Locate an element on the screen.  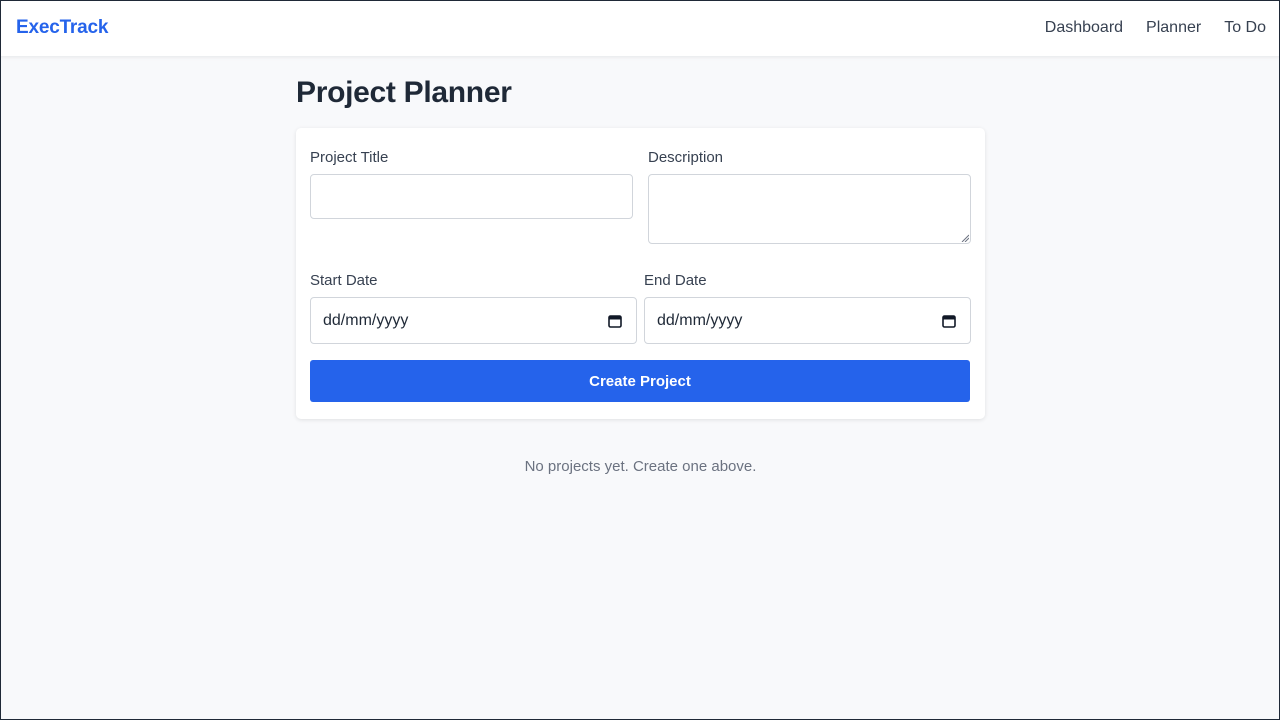
brand-logo: ExecTrack is located at coordinates (62, 28).